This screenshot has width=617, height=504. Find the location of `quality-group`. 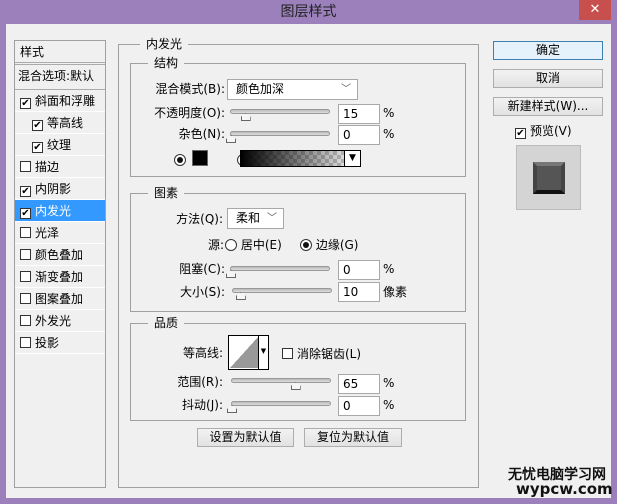

quality-group is located at coordinates (298, 372).